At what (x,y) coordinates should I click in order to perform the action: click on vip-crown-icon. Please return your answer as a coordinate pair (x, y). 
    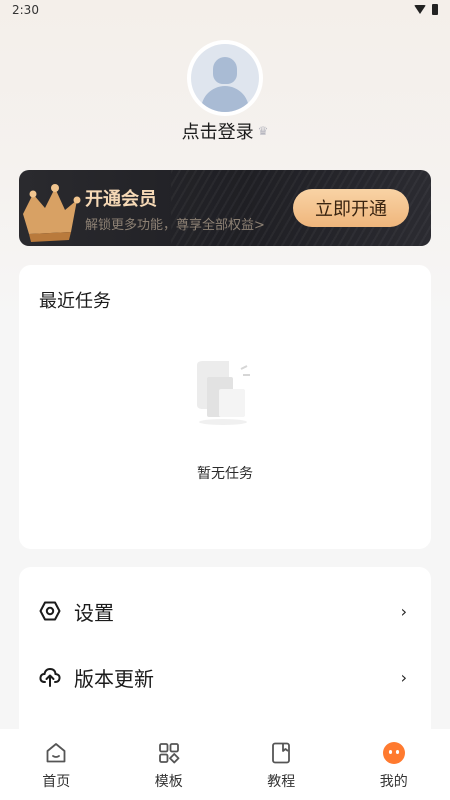
    Looking at the image, I should click on (52, 213).